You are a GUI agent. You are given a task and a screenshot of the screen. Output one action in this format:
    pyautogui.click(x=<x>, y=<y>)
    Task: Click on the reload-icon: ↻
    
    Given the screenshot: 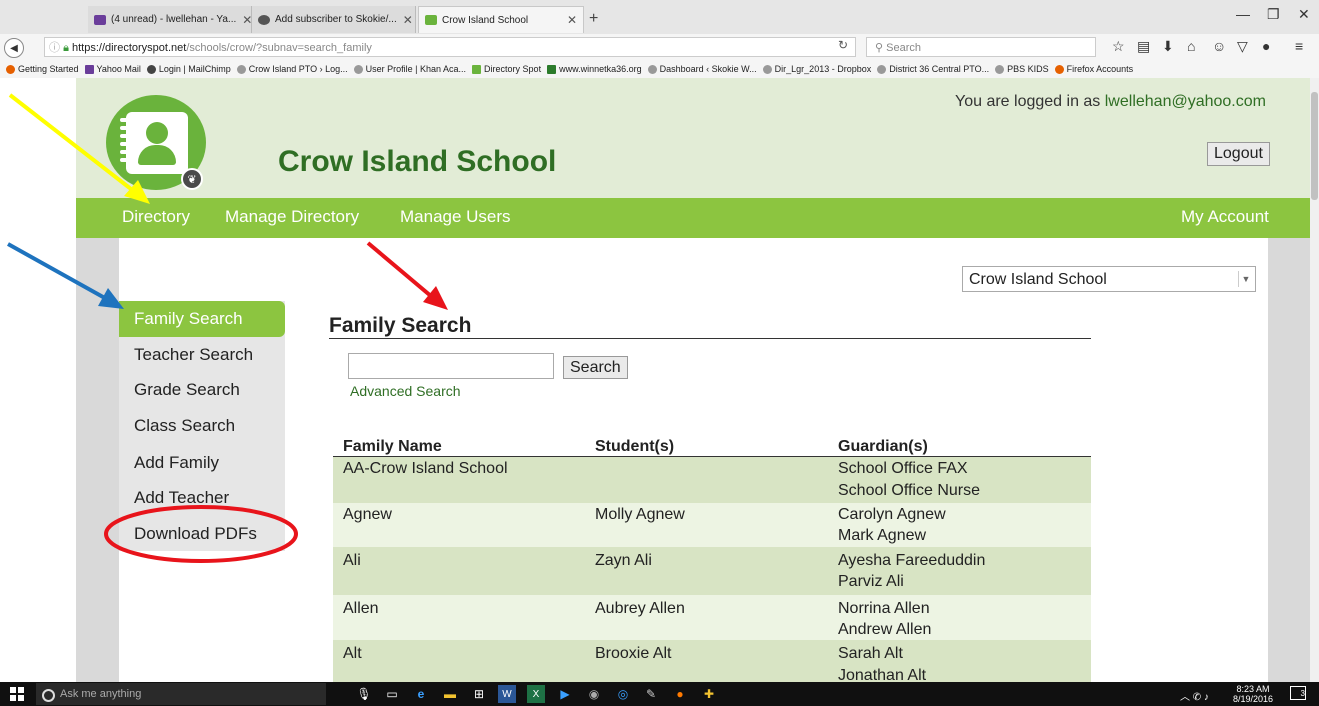 What is the action you would take?
    pyautogui.click(x=843, y=45)
    